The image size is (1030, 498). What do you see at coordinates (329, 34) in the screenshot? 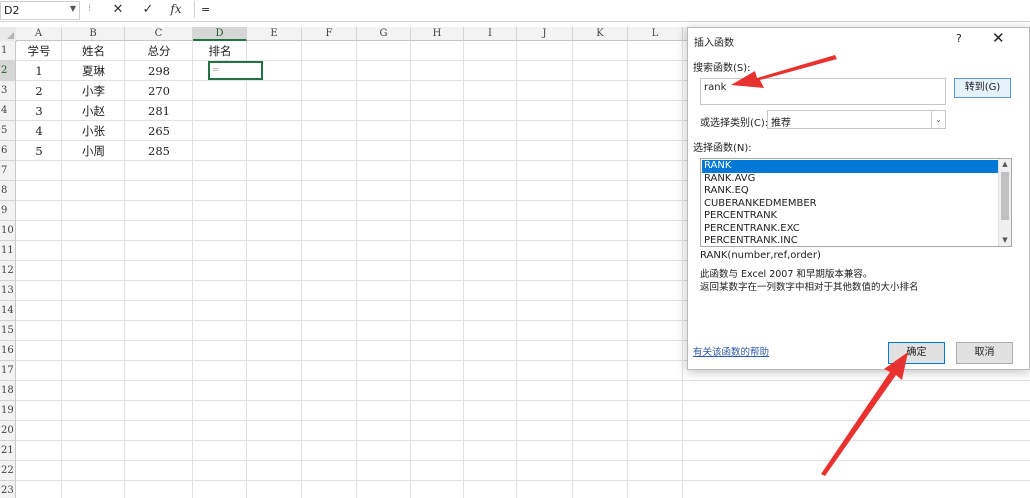
I see `column-header-f: F` at bounding box center [329, 34].